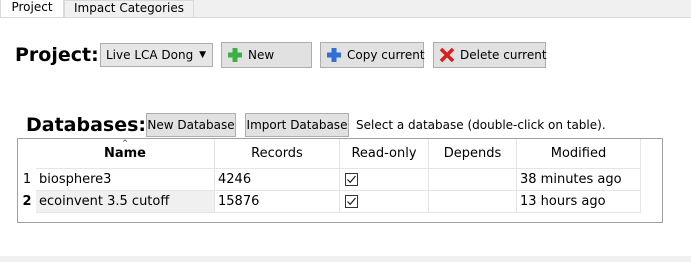 The image size is (691, 262). What do you see at coordinates (503, 55) in the screenshot?
I see `delete-current-label: Delete current` at bounding box center [503, 55].